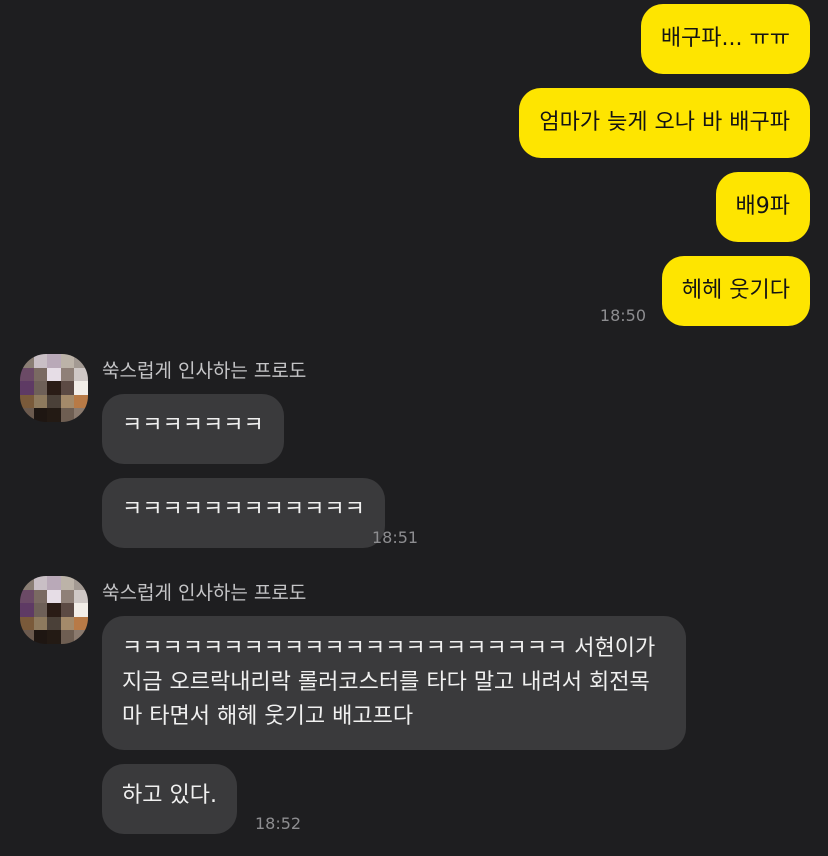  What do you see at coordinates (762, 207) in the screenshot?
I see `sent-message: 배9파` at bounding box center [762, 207].